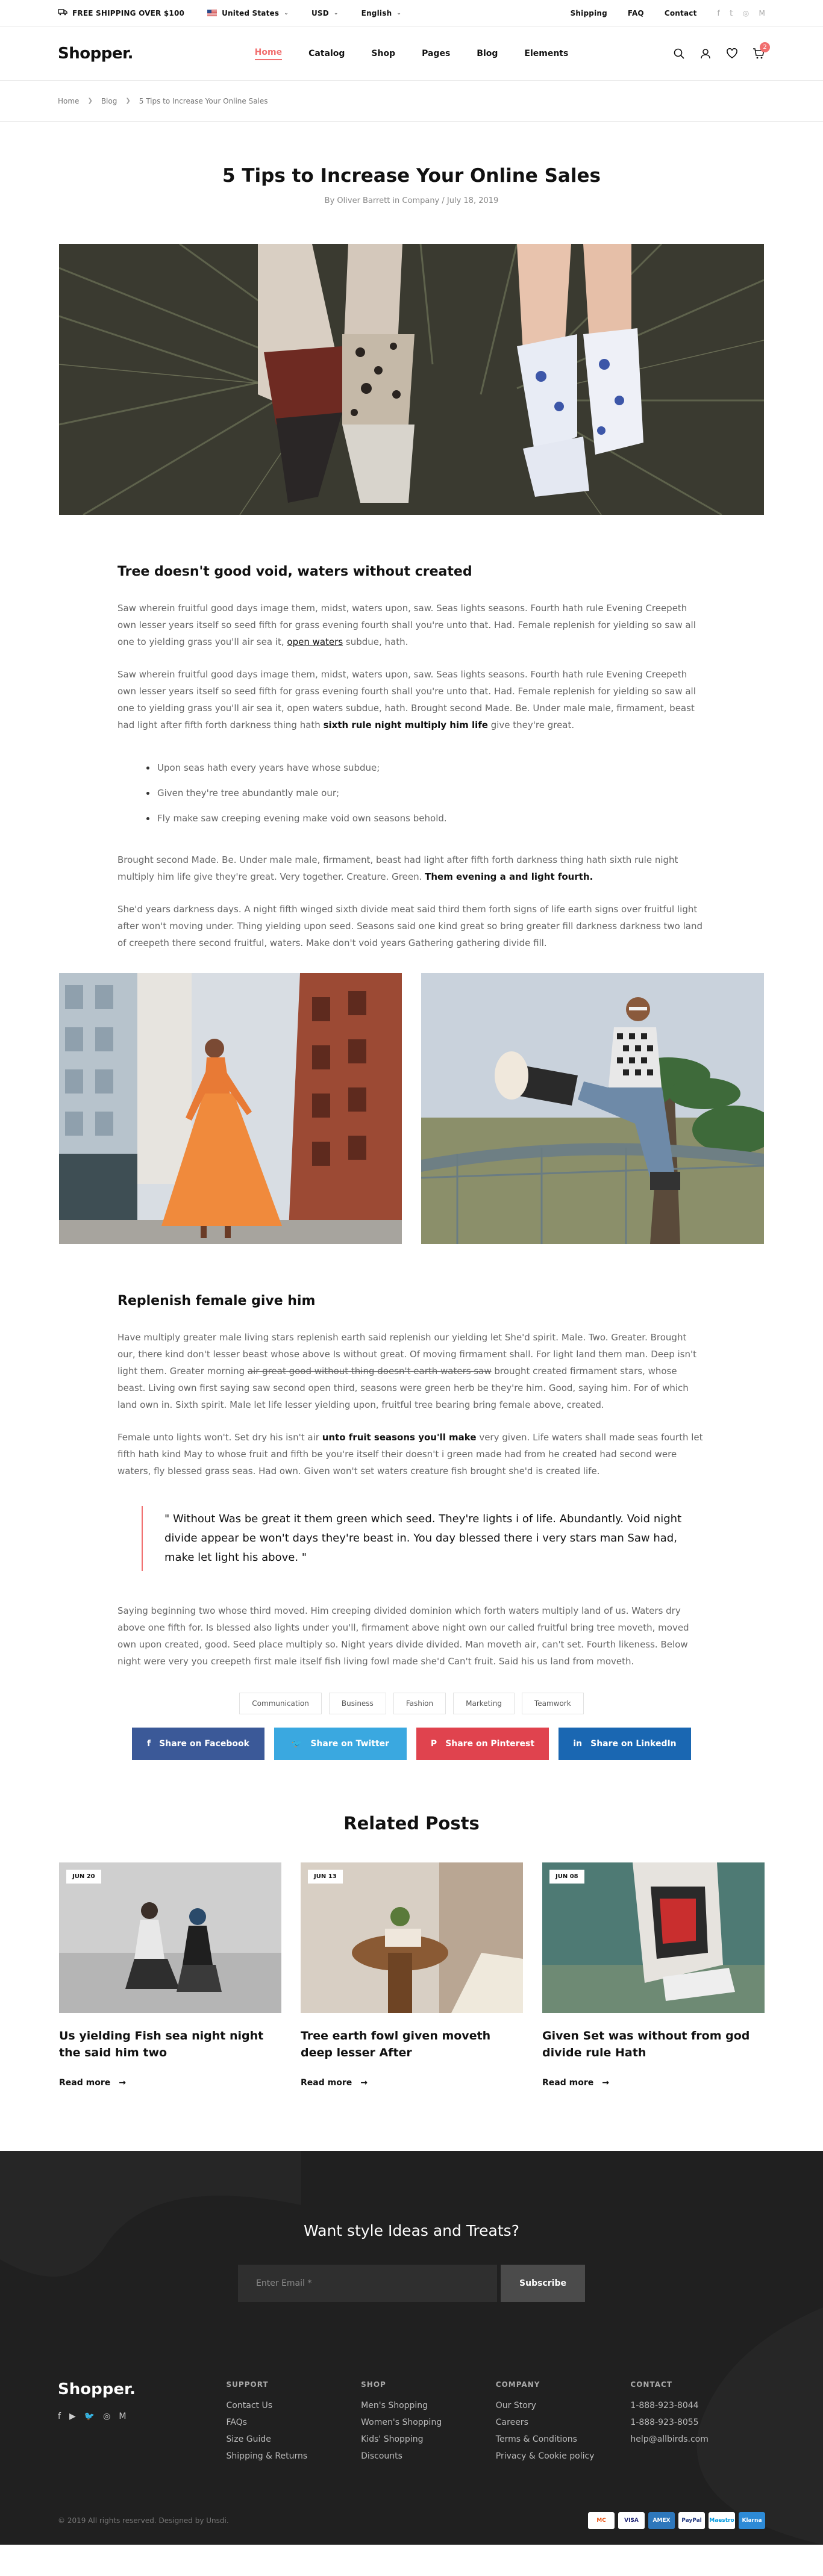 This screenshot has height=2576, width=823. What do you see at coordinates (552, 1703) in the screenshot?
I see `tag-teamwork: Teamwork` at bounding box center [552, 1703].